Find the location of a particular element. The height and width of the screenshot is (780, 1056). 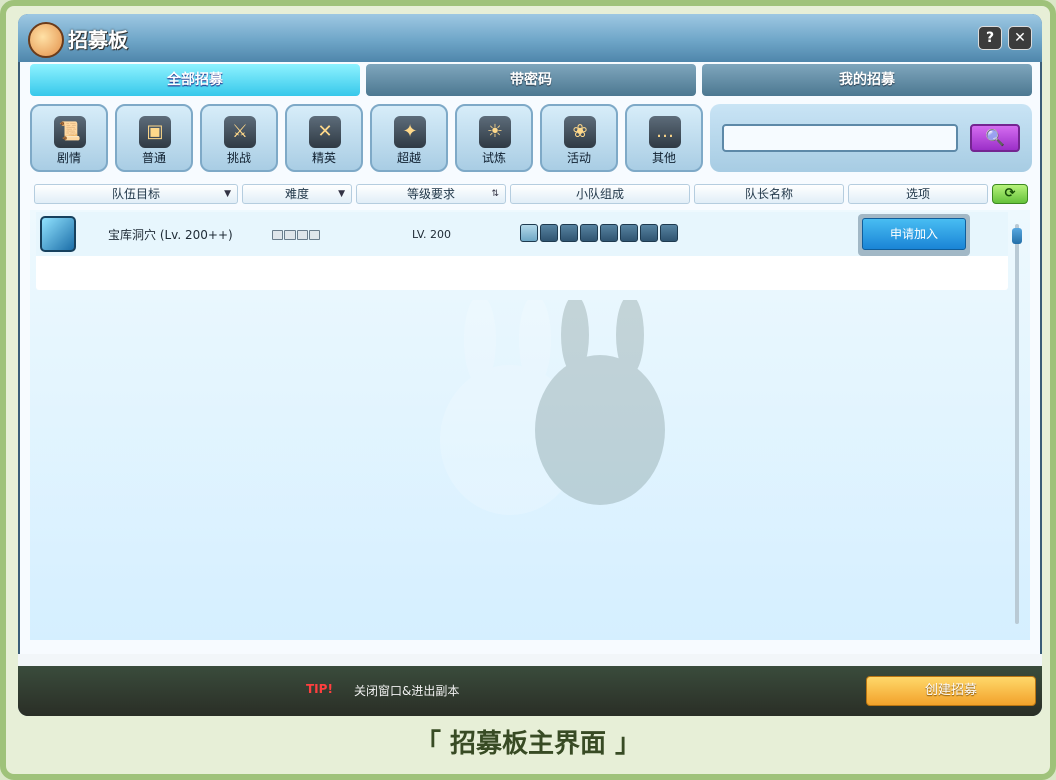

category-elite: ✕ 精英 is located at coordinates (324, 138).